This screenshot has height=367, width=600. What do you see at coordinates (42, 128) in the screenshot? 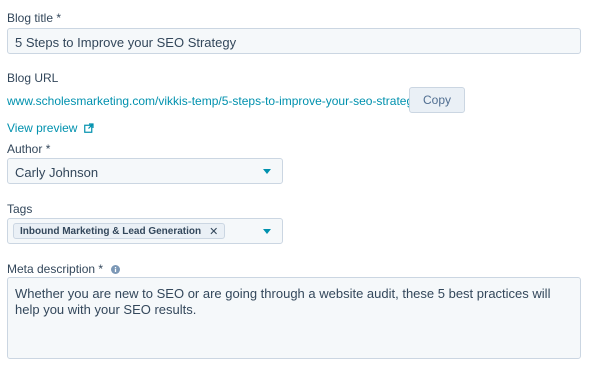
I see `view-preview-text: View preview` at bounding box center [42, 128].